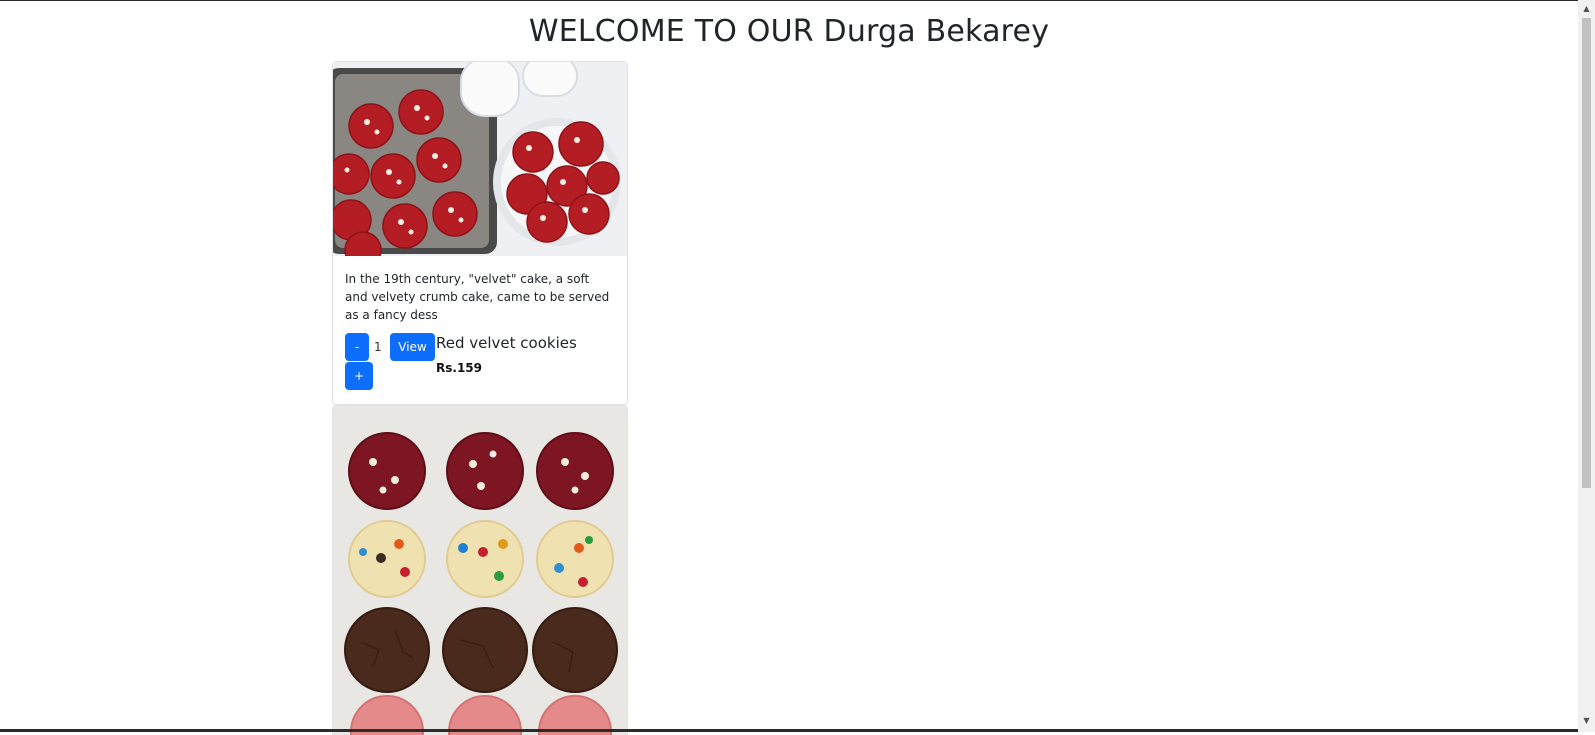  I want to click on page-title: WELCOME TO OUR Durga Bekarey, so click(789, 31).